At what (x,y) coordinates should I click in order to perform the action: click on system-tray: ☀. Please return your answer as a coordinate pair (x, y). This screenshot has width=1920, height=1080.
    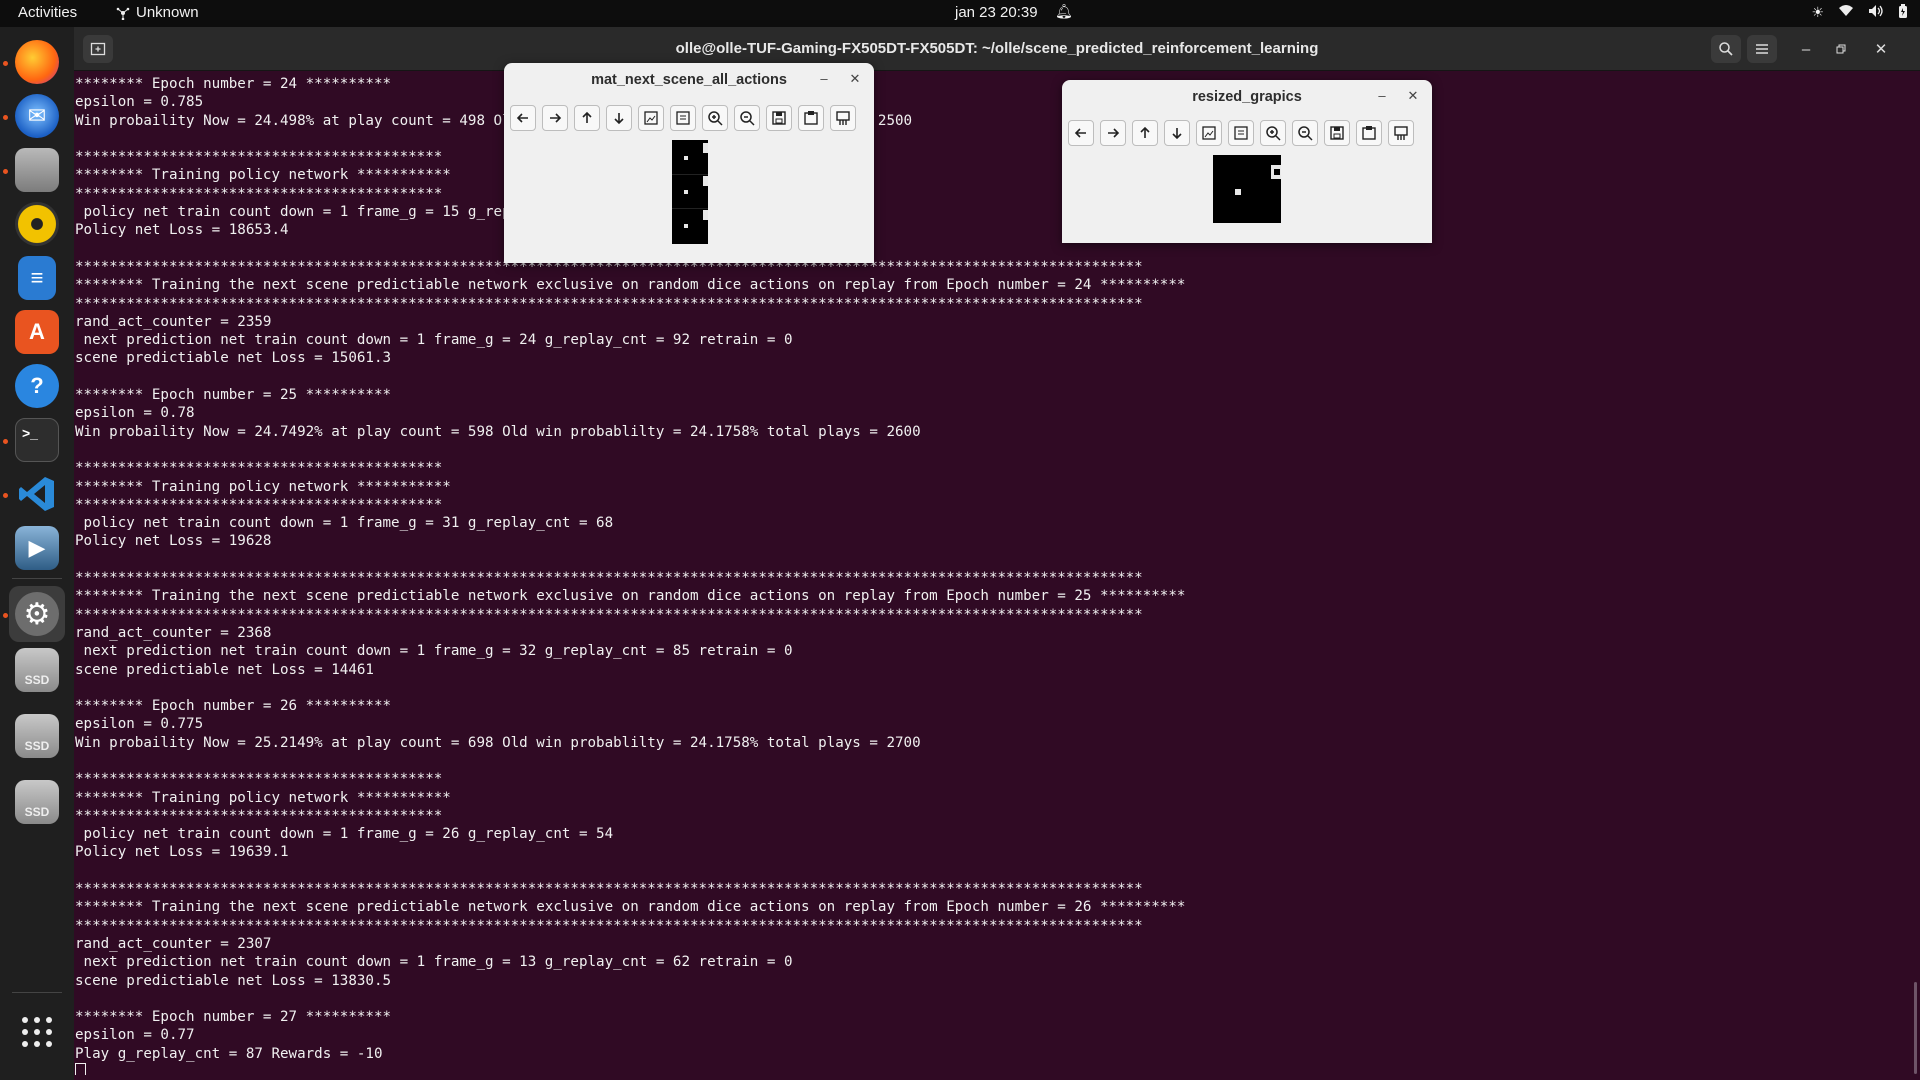
    Looking at the image, I should click on (1859, 13).